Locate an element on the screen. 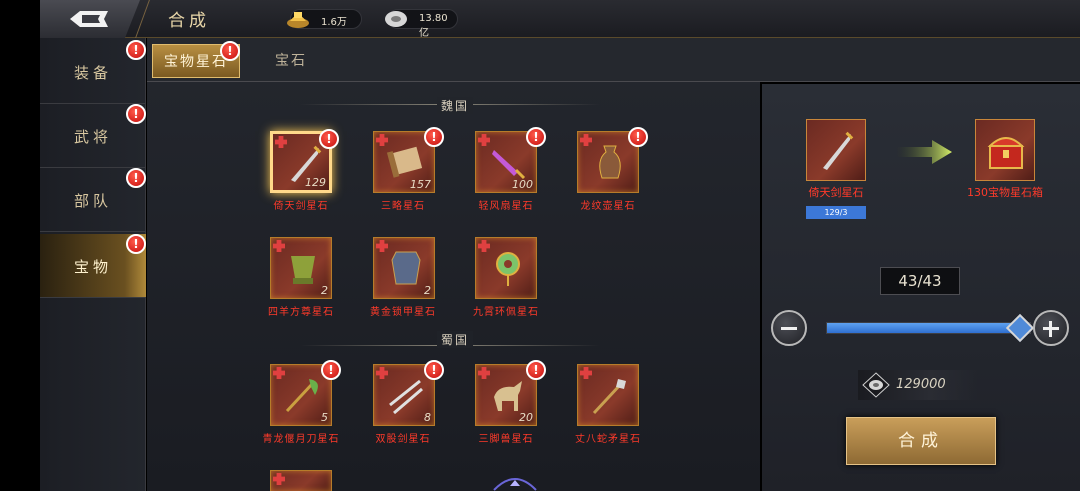  item-name: 丈八蛇矛星石 is located at coordinates (608, 439).